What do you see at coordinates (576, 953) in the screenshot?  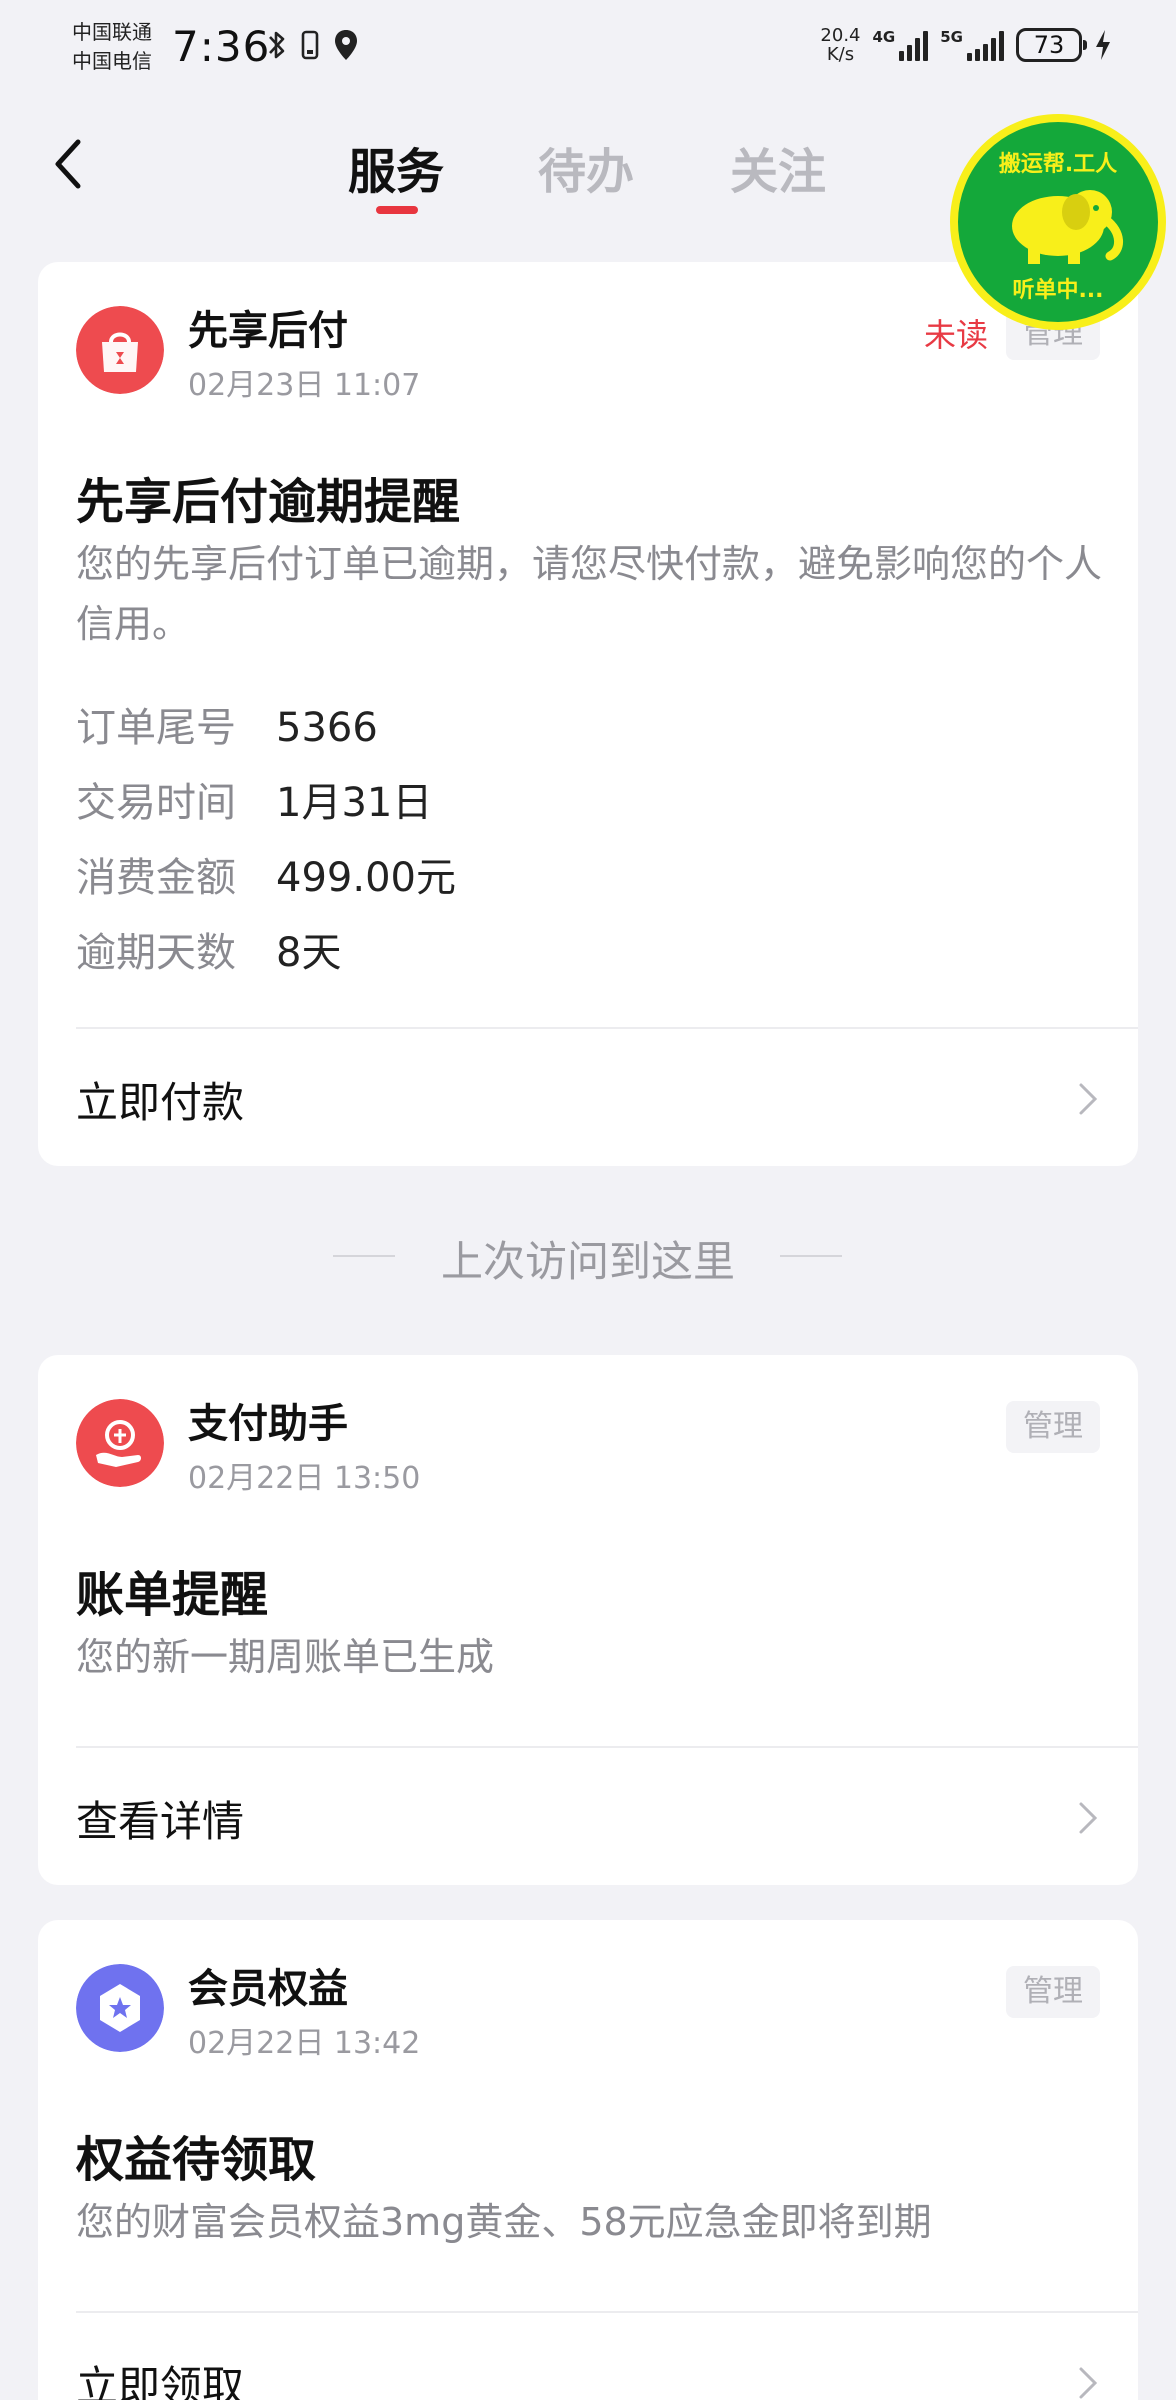 I see `detail-row-overdue-days: 逾期天数 8天` at bounding box center [576, 953].